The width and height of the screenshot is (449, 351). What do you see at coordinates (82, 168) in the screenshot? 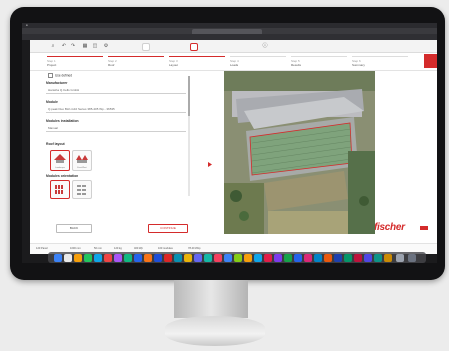
I see `roof-option-caption: East-West` at bounding box center [82, 168].